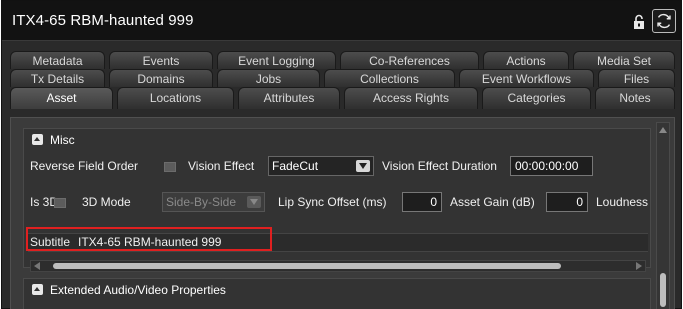 The image size is (683, 309). I want to click on extended-av-section: Extended Audio/Video Properties, so click(337, 293).